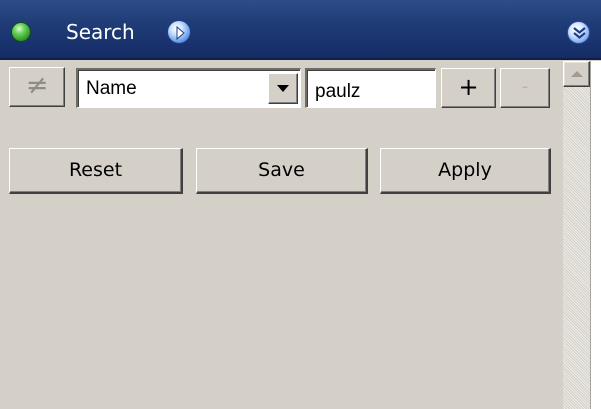  Describe the element at coordinates (96, 171) in the screenshot. I see `reset-button: Reset` at that location.